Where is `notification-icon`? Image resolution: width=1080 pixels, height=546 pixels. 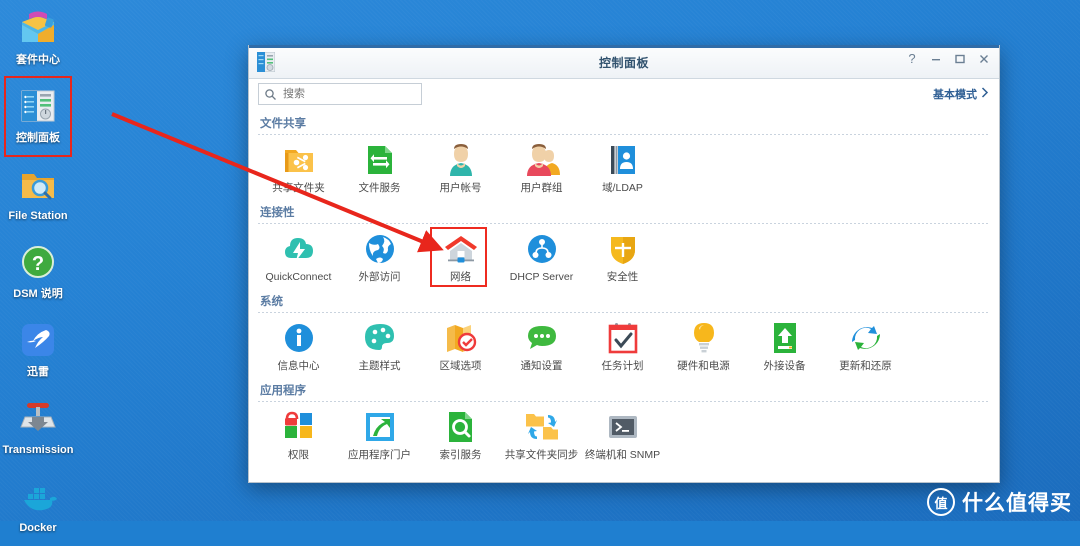 notification-icon is located at coordinates (542, 338).